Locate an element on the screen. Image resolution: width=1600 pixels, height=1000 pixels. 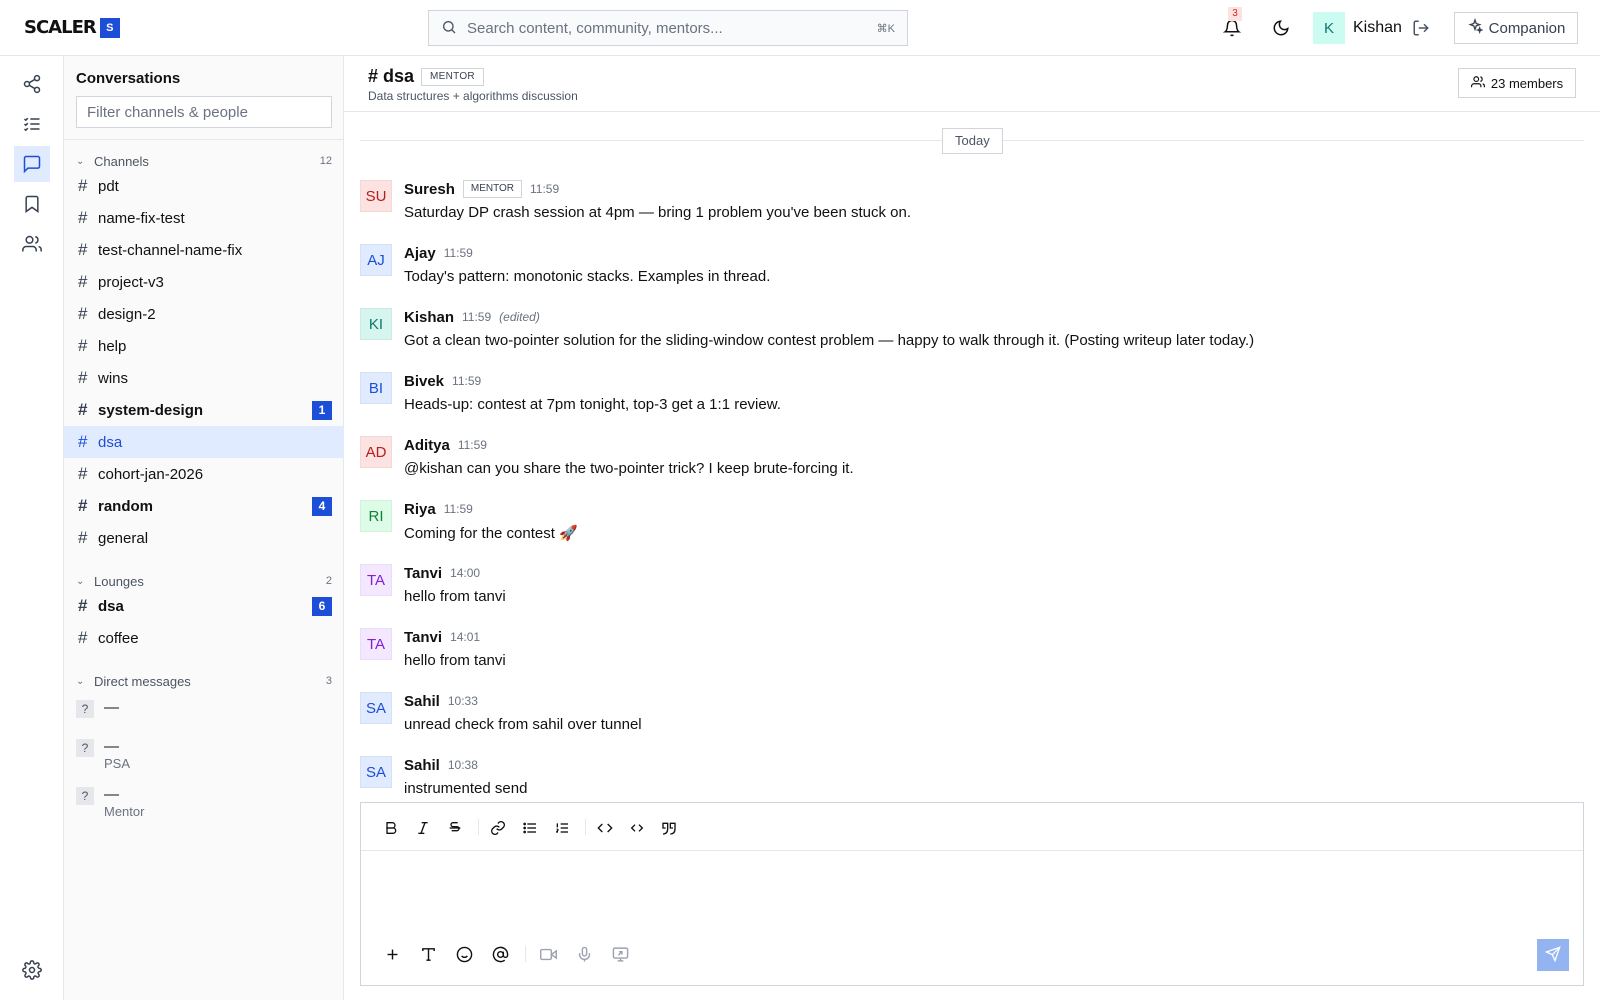
channel-name: name-fix-test is located at coordinates (141, 218).